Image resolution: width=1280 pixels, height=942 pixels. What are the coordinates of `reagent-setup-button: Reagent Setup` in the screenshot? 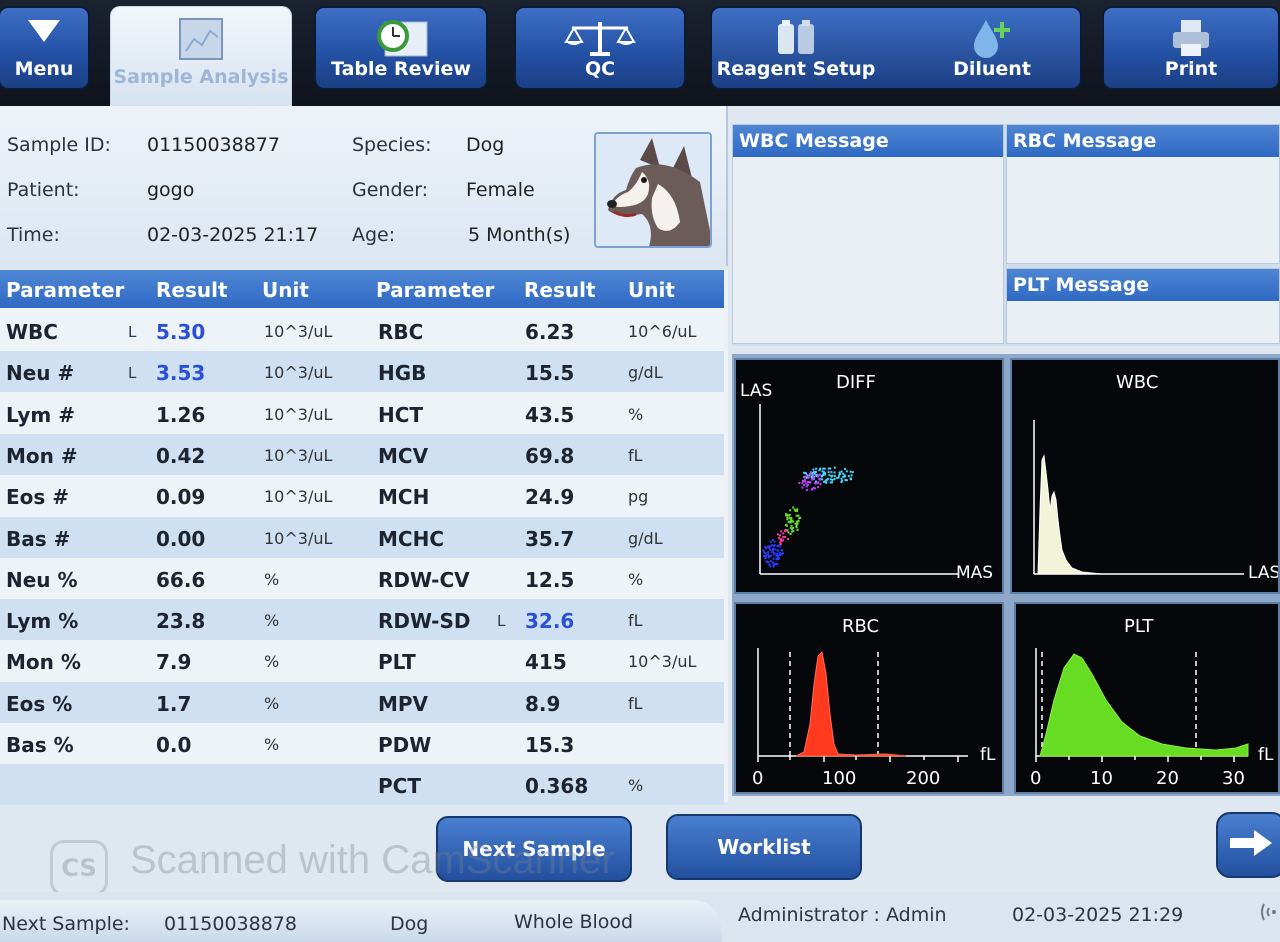 It's located at (796, 48).